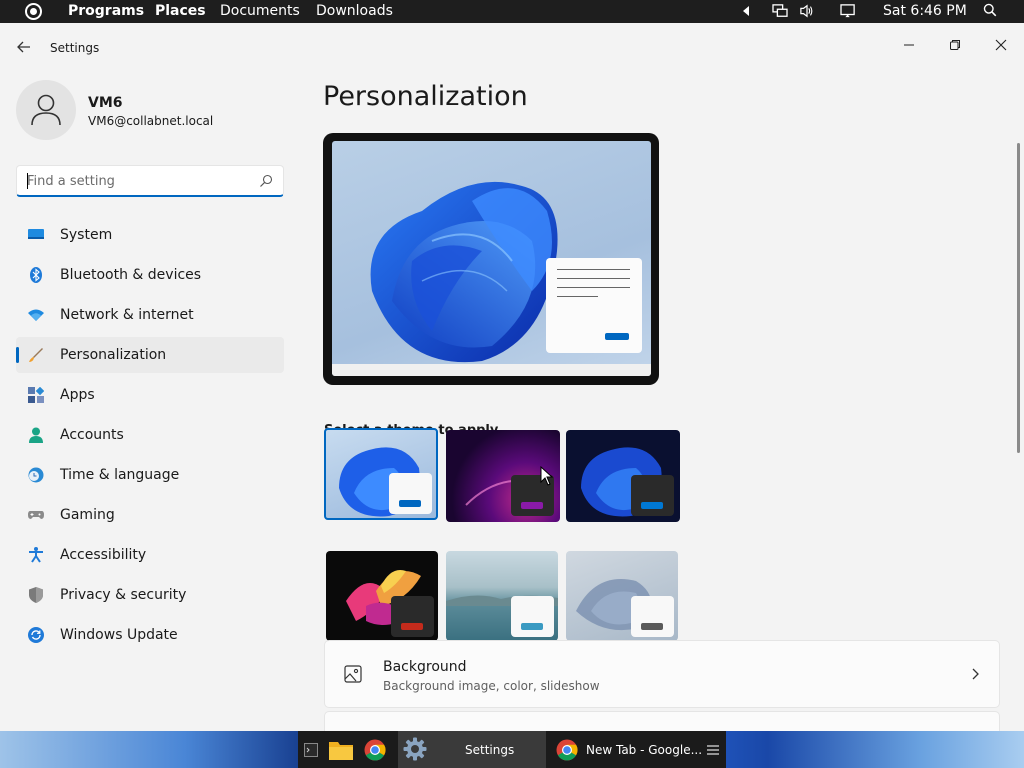 The height and width of the screenshot is (768, 1024). Describe the element at coordinates (106, 11) in the screenshot. I see `programs-menu: Programs` at that location.